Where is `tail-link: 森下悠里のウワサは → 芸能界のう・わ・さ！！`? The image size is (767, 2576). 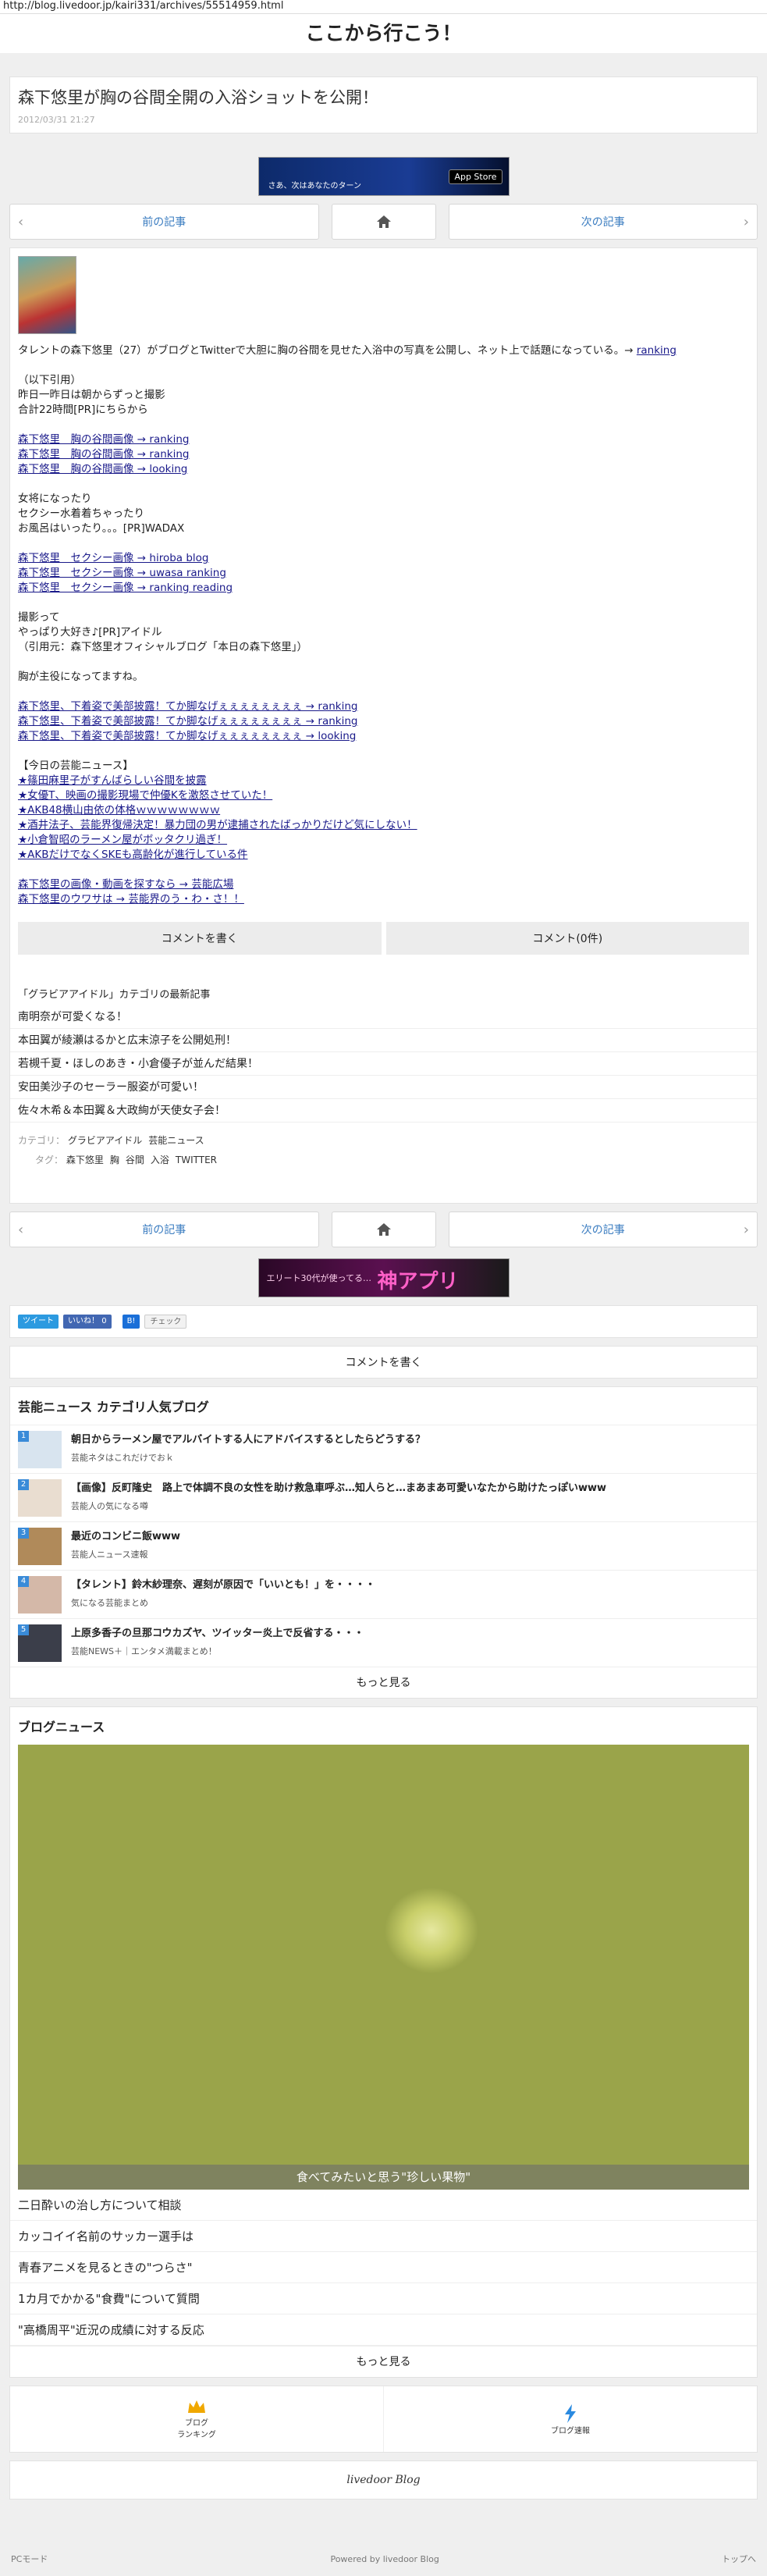 tail-link: 森下悠里のウワサは → 芸能界のう・わ・さ！！ is located at coordinates (383, 899).